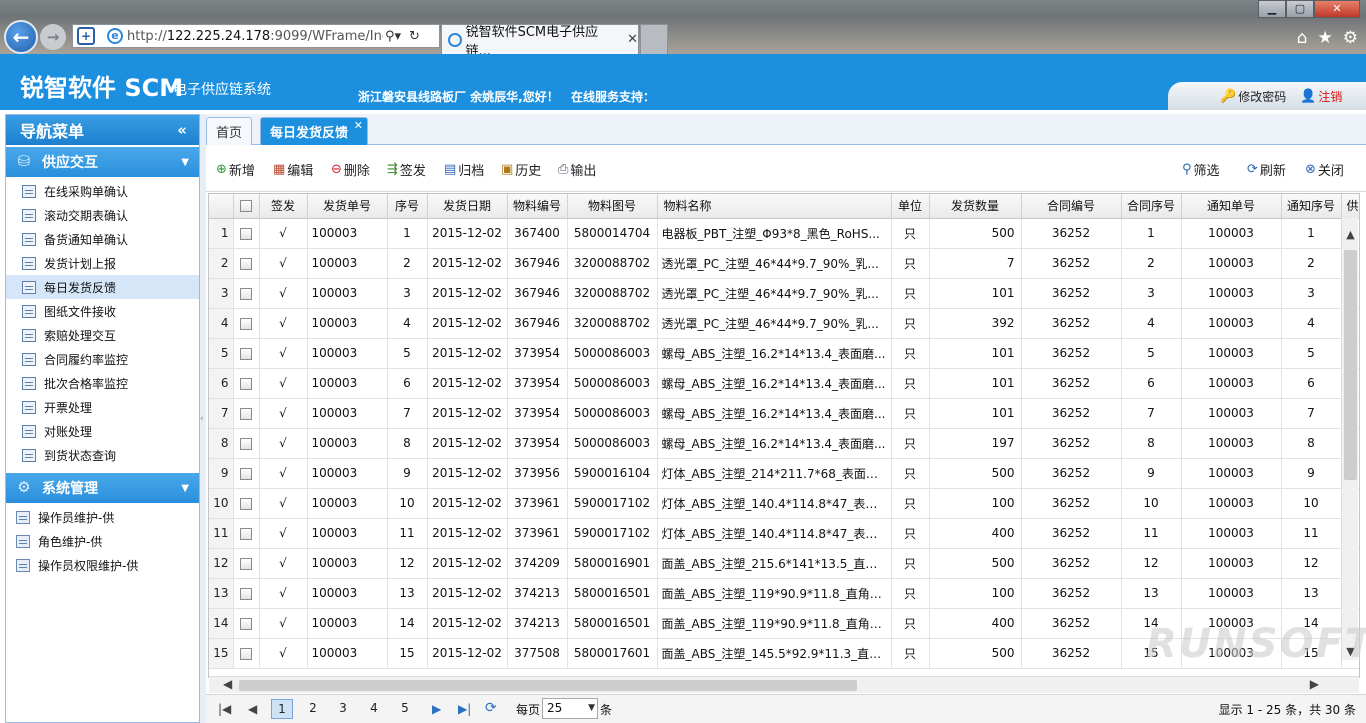  Describe the element at coordinates (1350, 234) in the screenshot. I see `scroll-up-icon: ▲` at that location.